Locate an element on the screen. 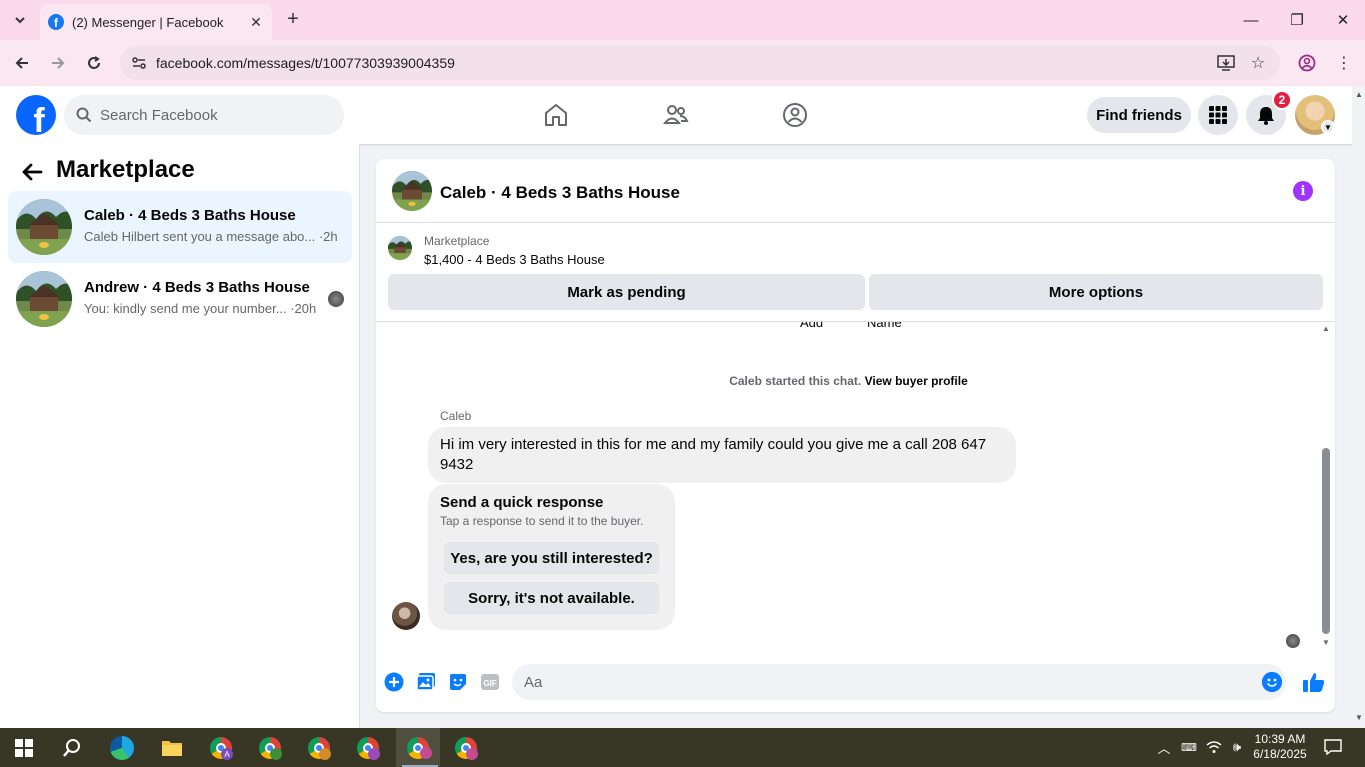 This screenshot has height=767, width=1365. gif-icon: GIF is located at coordinates (490, 682).